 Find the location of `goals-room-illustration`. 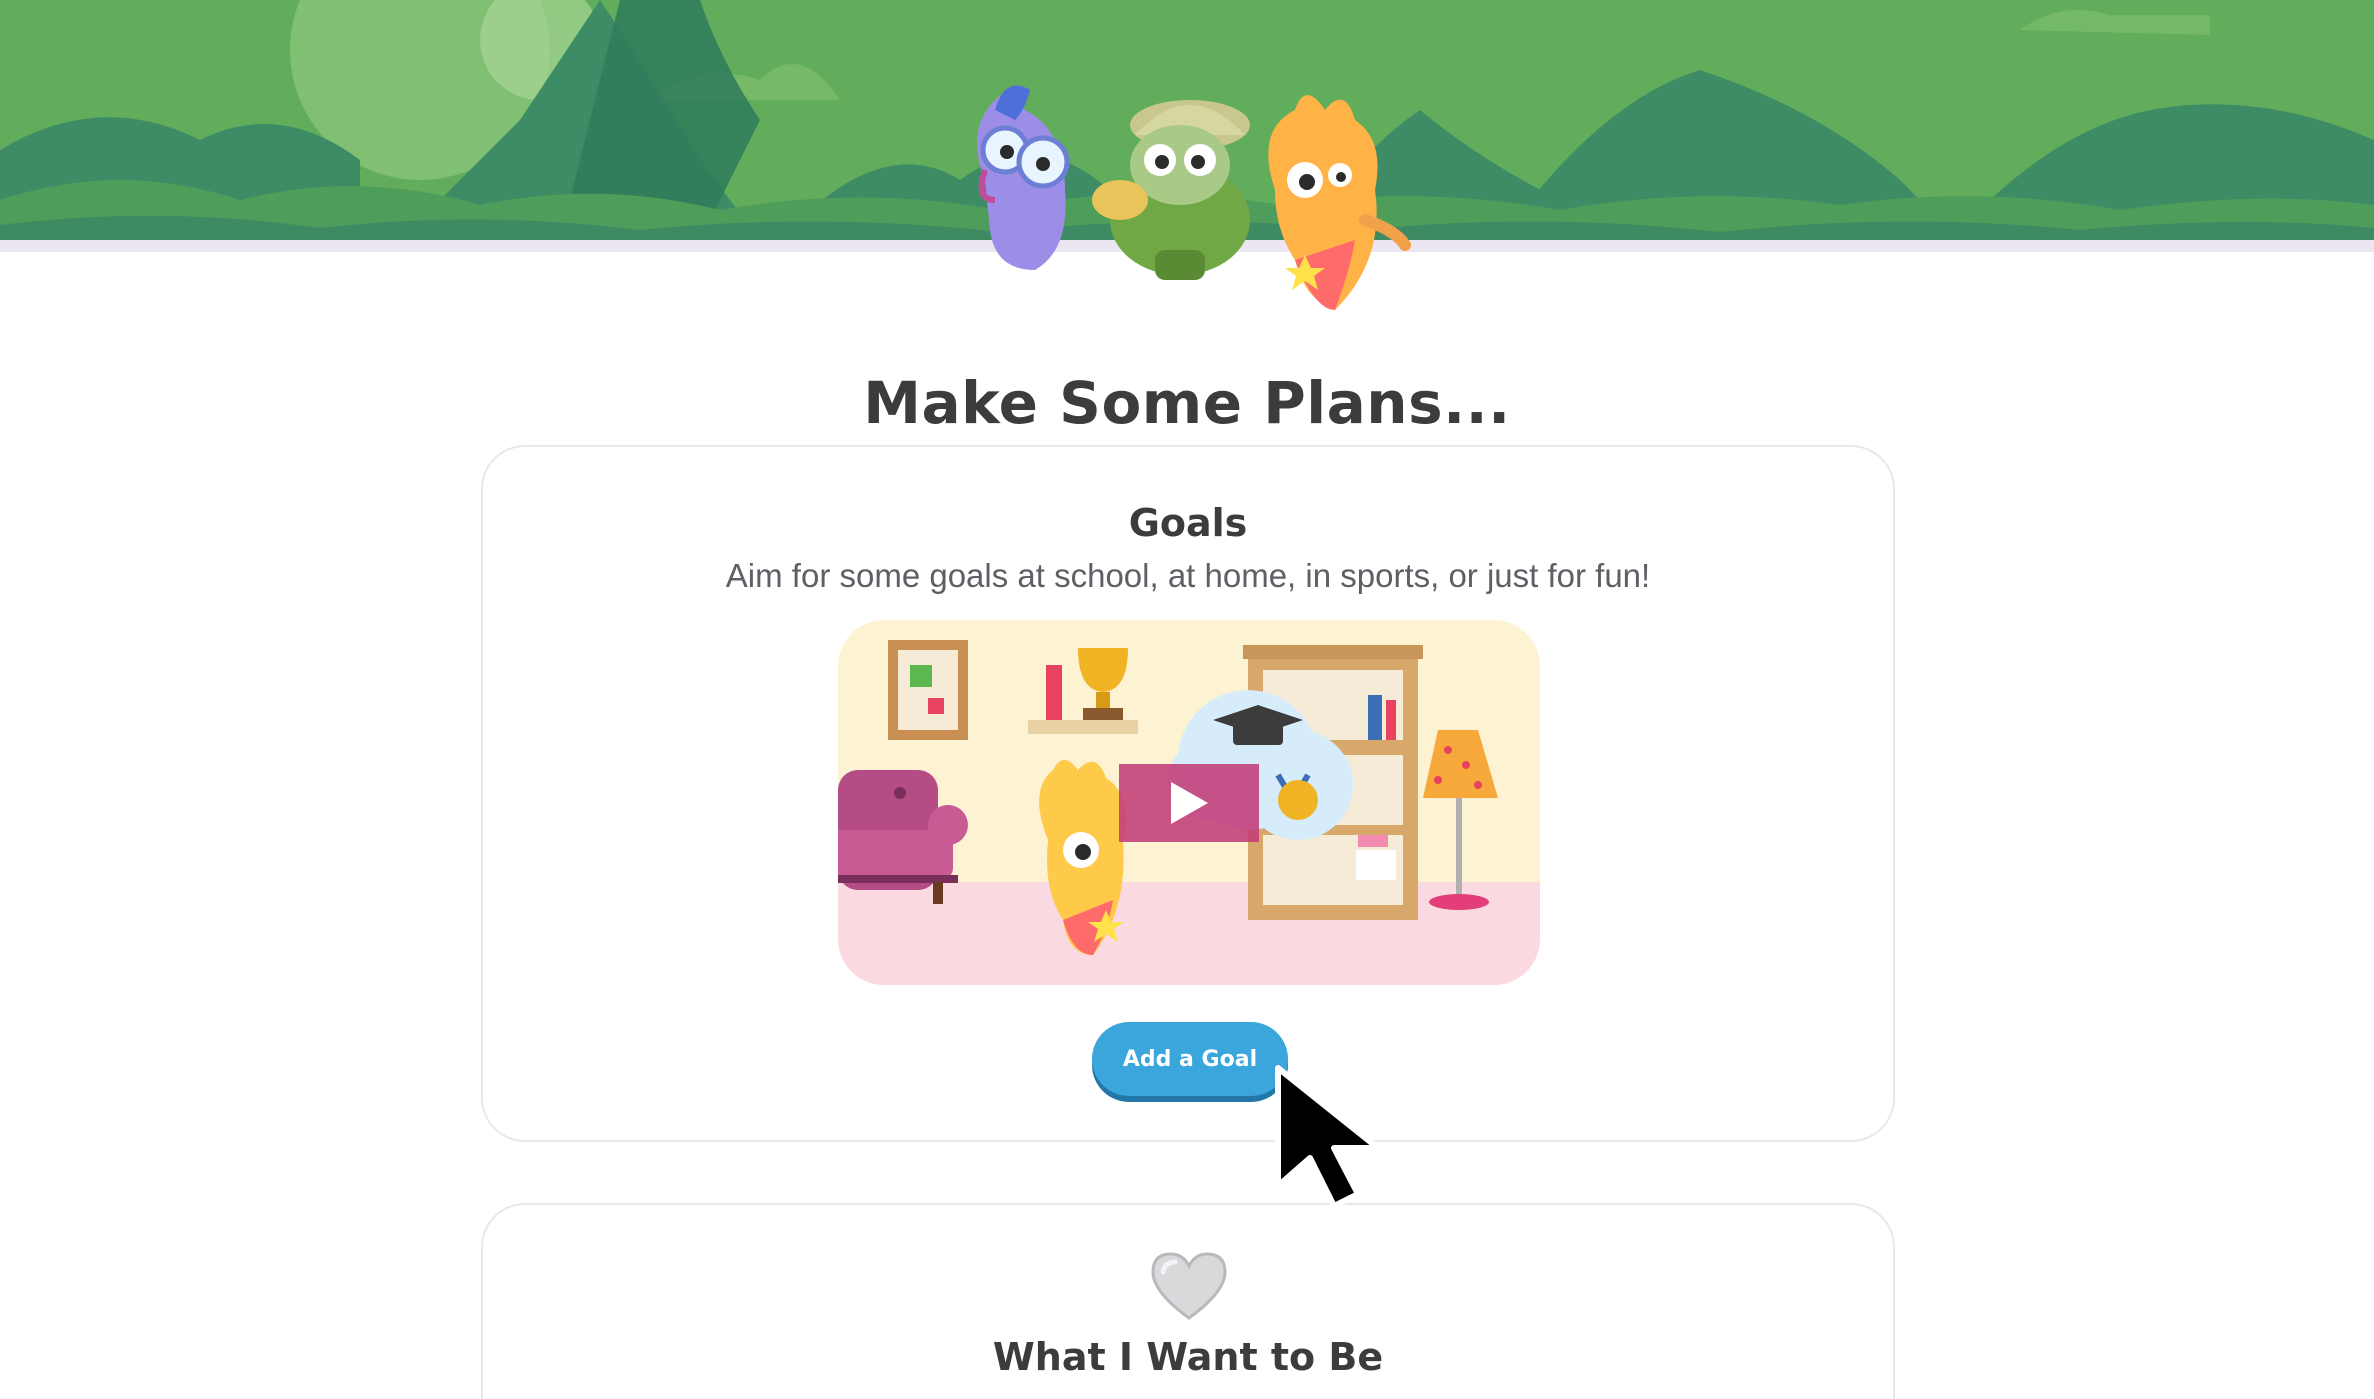

goals-room-illustration is located at coordinates (1189, 802).